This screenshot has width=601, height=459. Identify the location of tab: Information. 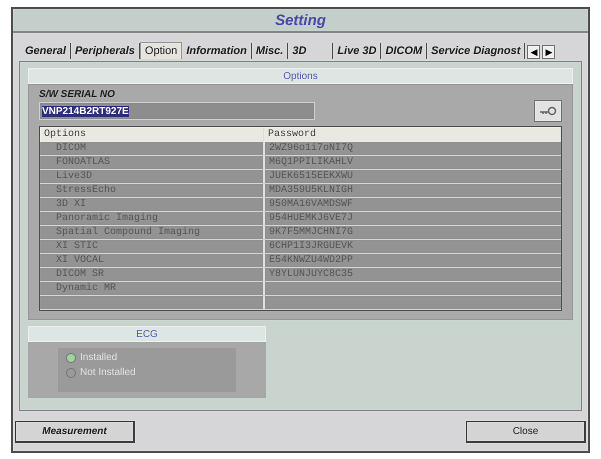
(217, 51).